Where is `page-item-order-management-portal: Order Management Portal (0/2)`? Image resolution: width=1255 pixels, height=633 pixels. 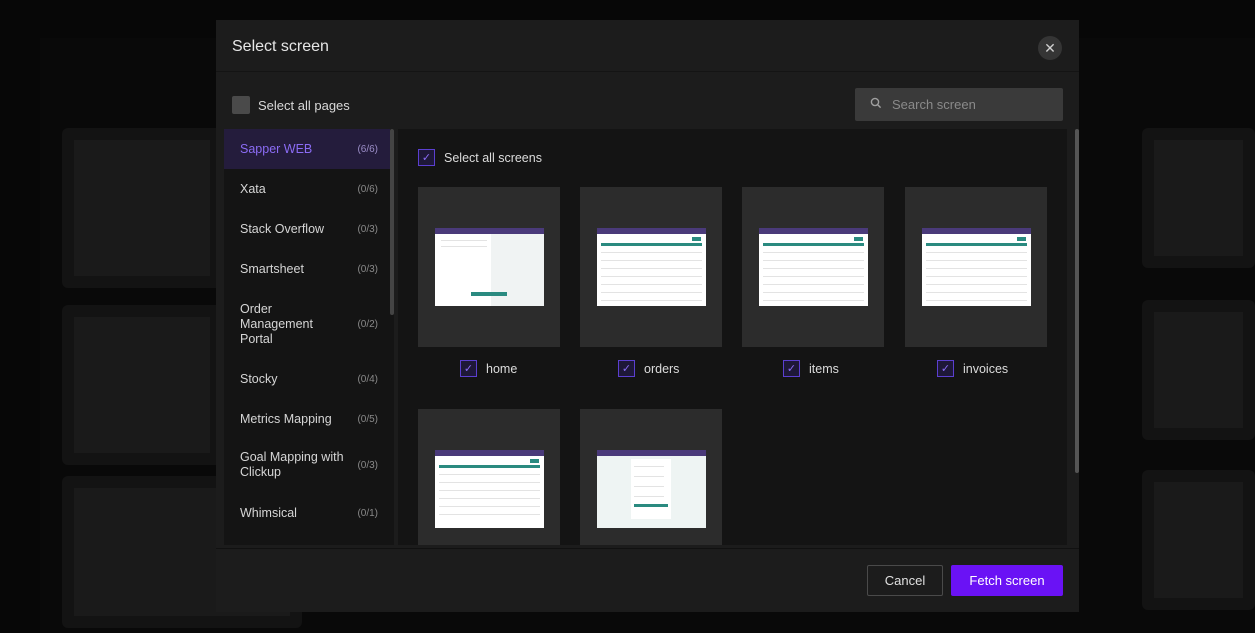 page-item-order-management-portal: Order Management Portal (0/2) is located at coordinates (307, 324).